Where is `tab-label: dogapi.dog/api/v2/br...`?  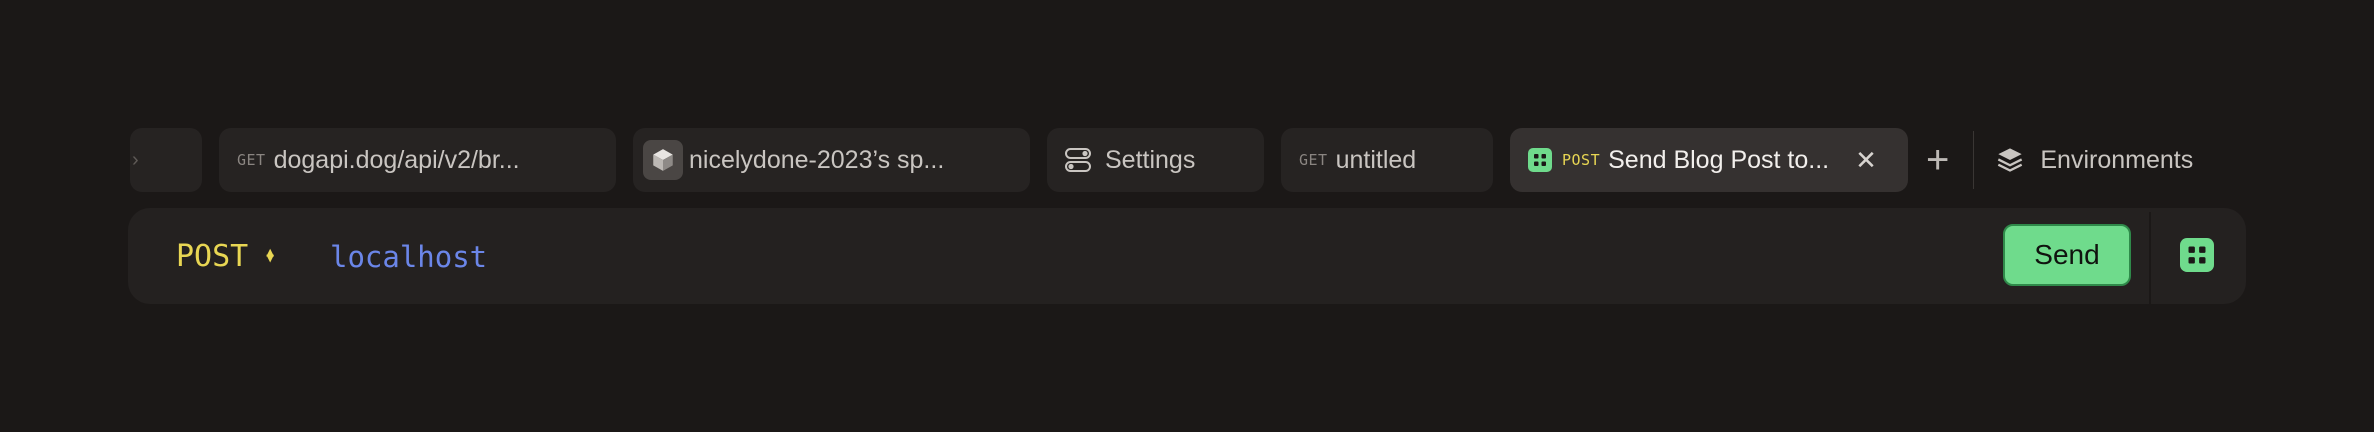 tab-label: dogapi.dog/api/v2/br... is located at coordinates (396, 159).